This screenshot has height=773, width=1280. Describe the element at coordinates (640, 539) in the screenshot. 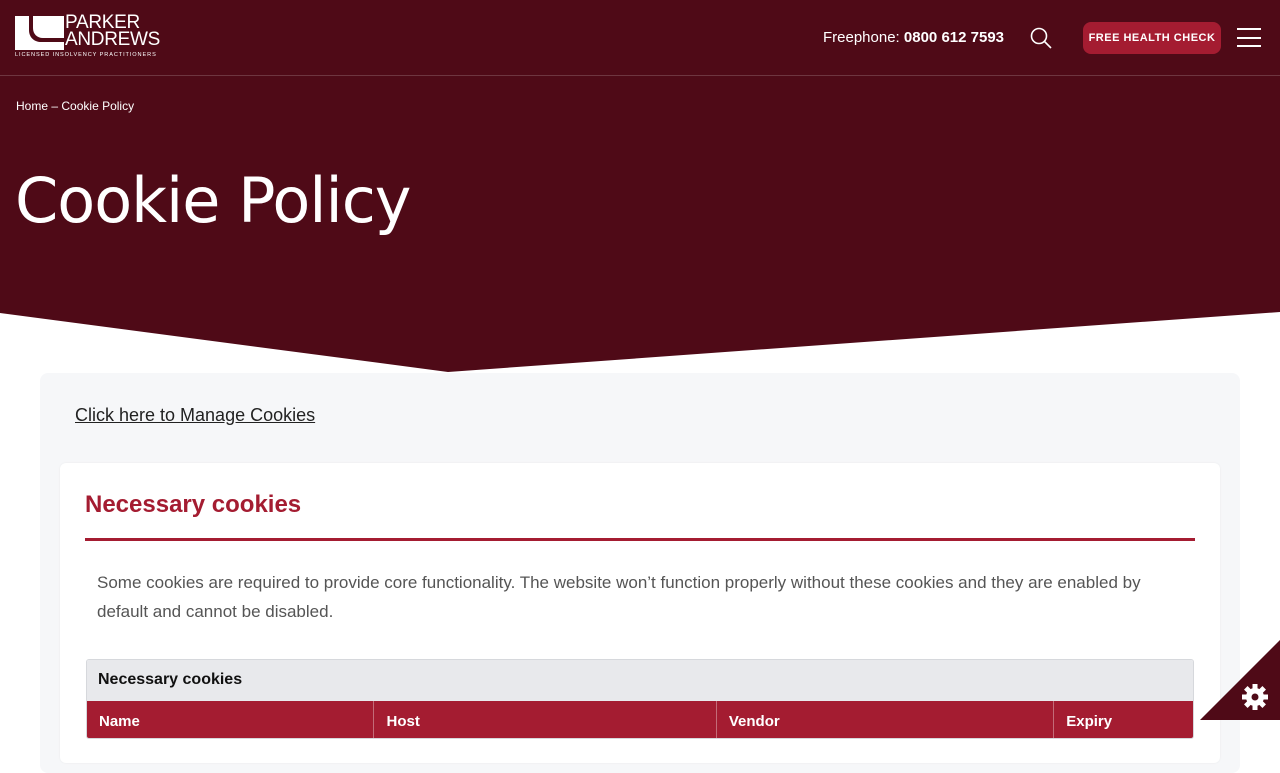

I see `section-divider` at that location.